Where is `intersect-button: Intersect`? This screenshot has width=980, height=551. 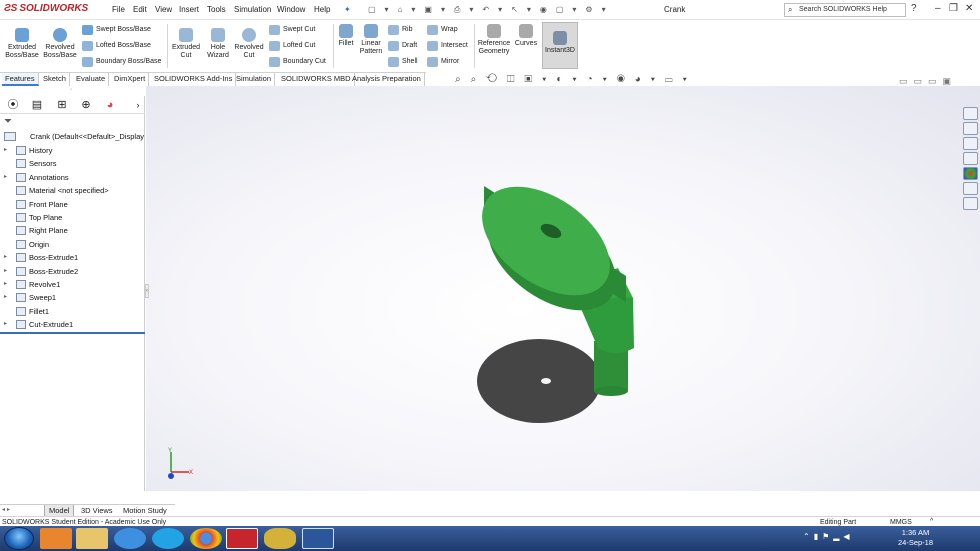 intersect-button: Intersect is located at coordinates (450, 46).